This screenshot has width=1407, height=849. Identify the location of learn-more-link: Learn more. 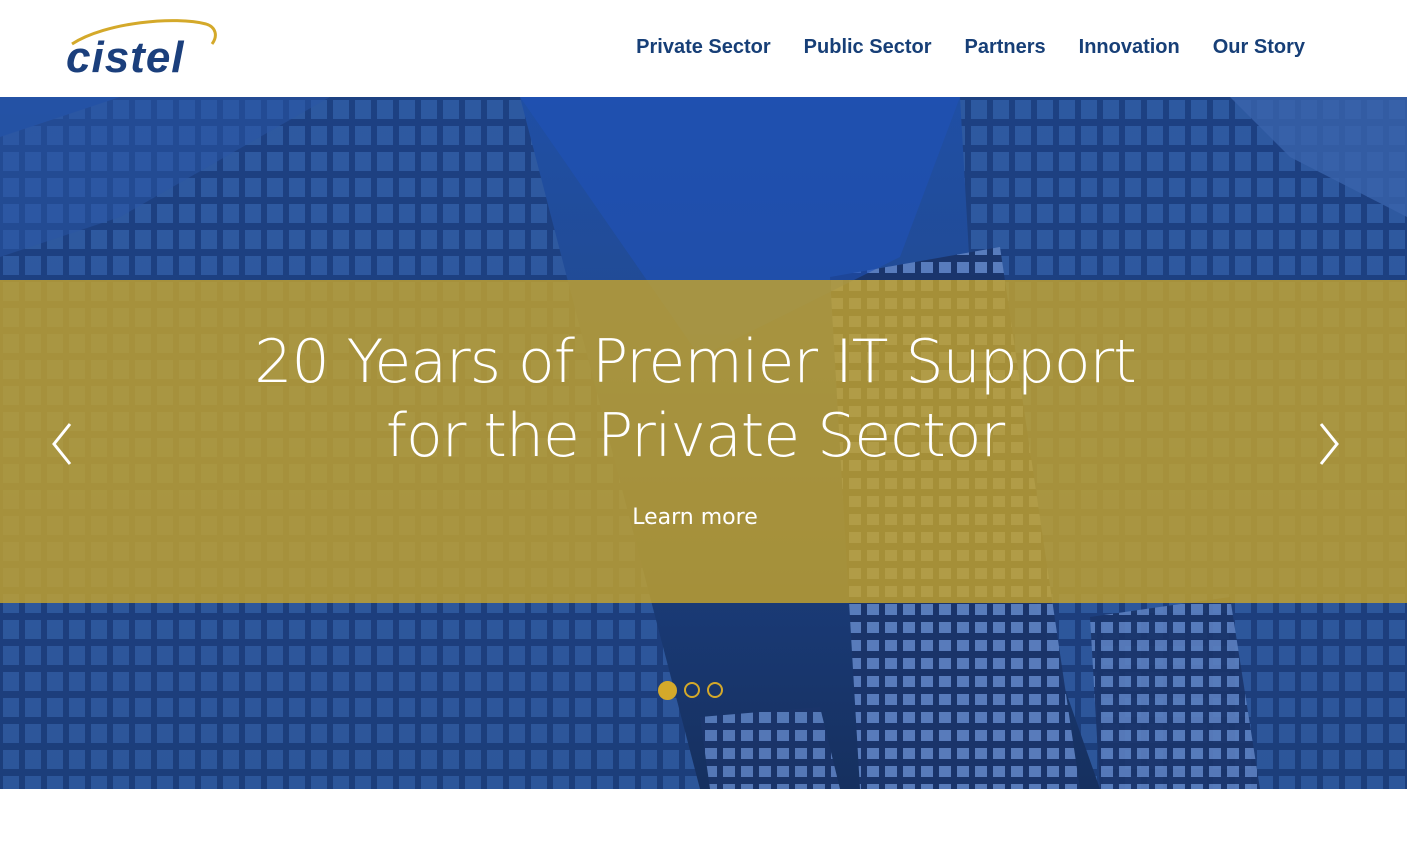
(695, 517).